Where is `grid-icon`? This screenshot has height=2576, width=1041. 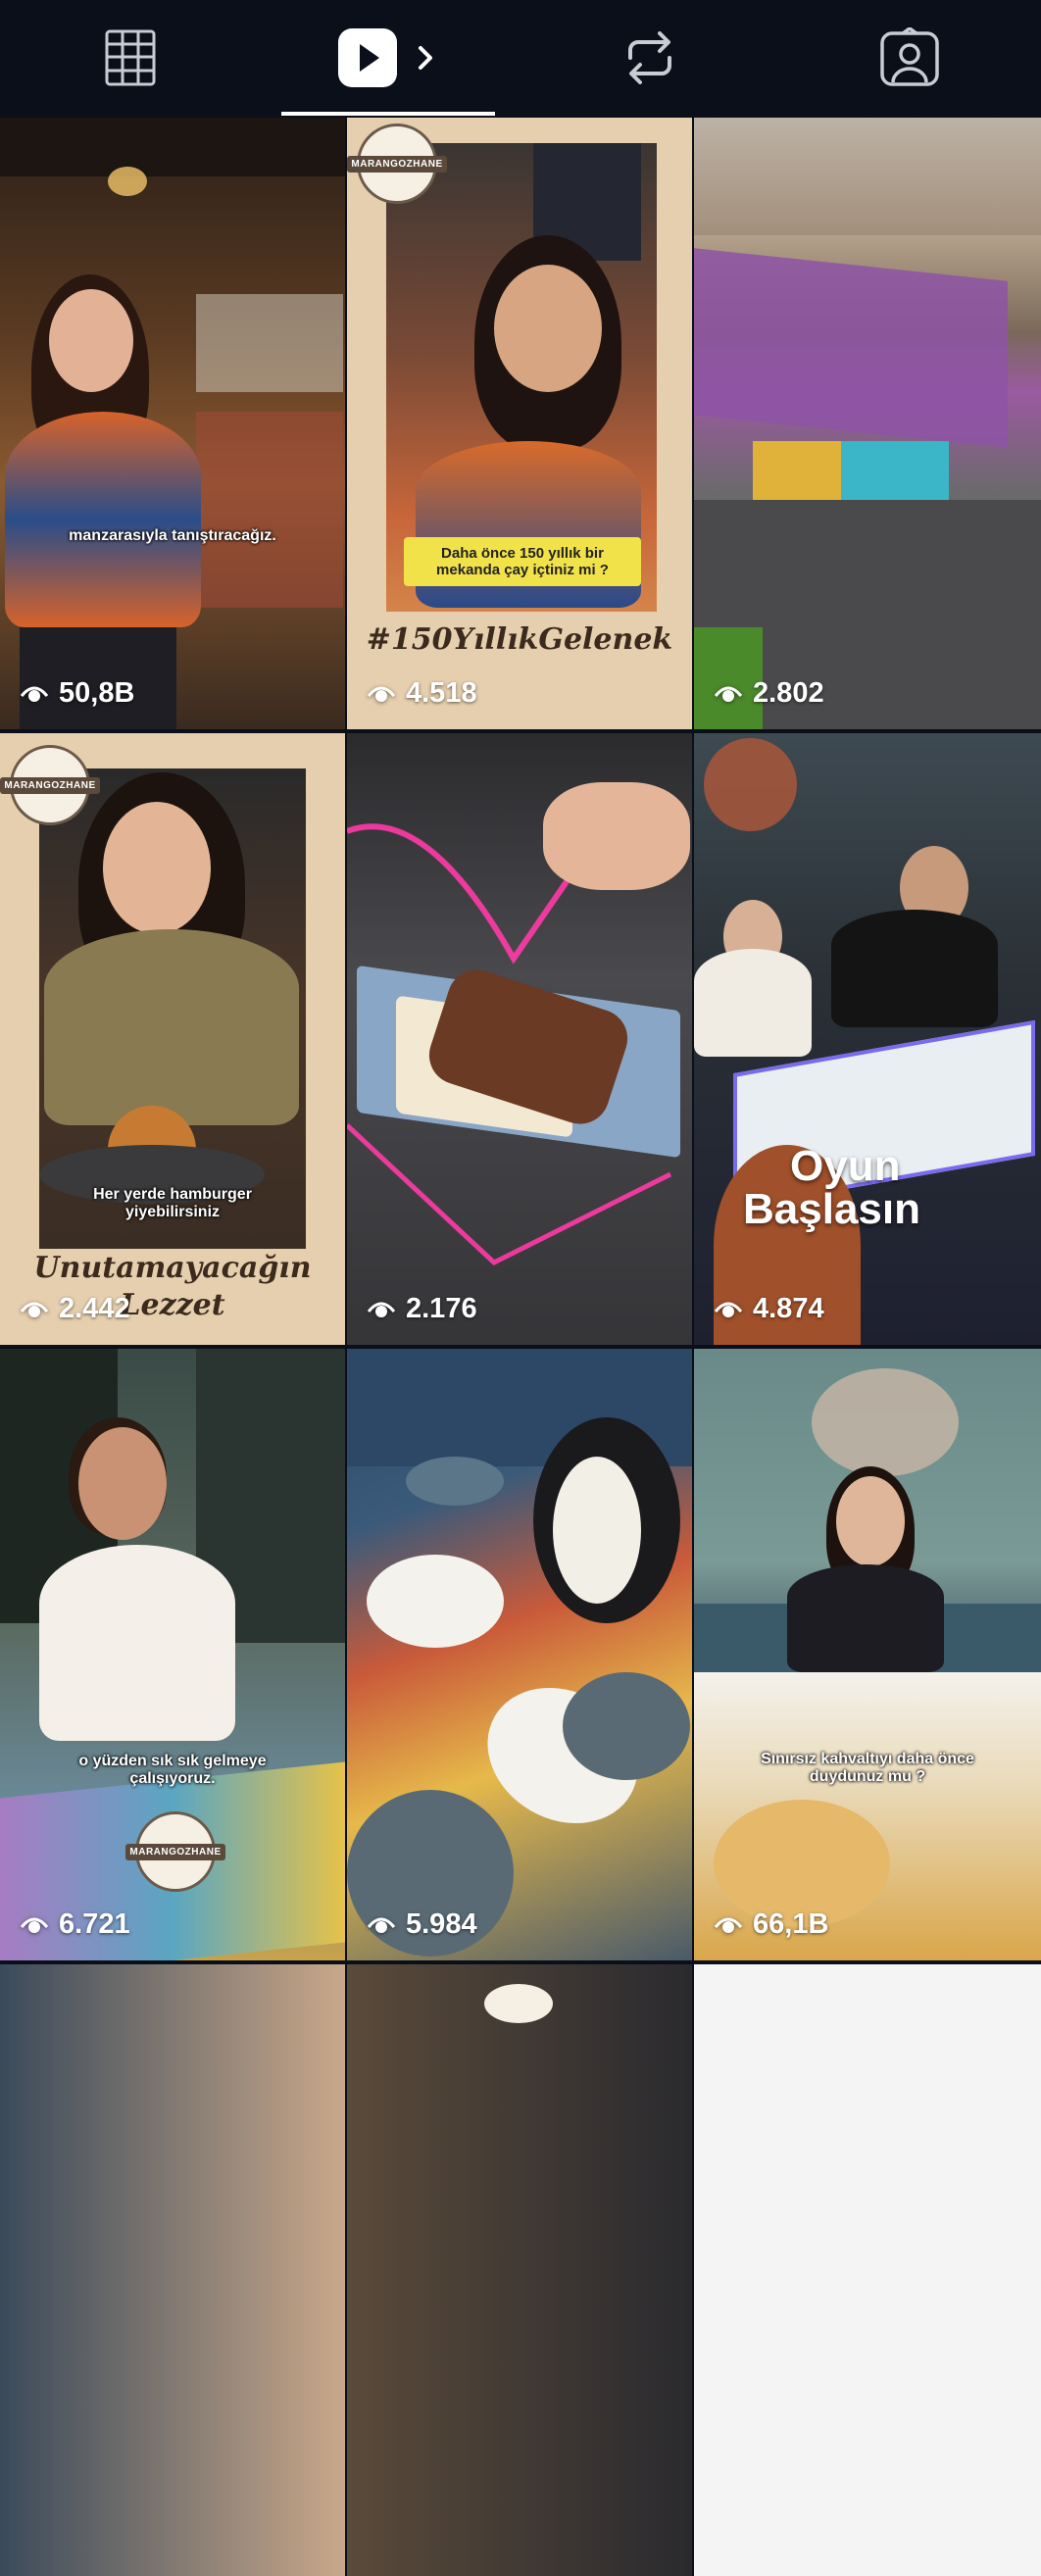 grid-icon is located at coordinates (130, 57).